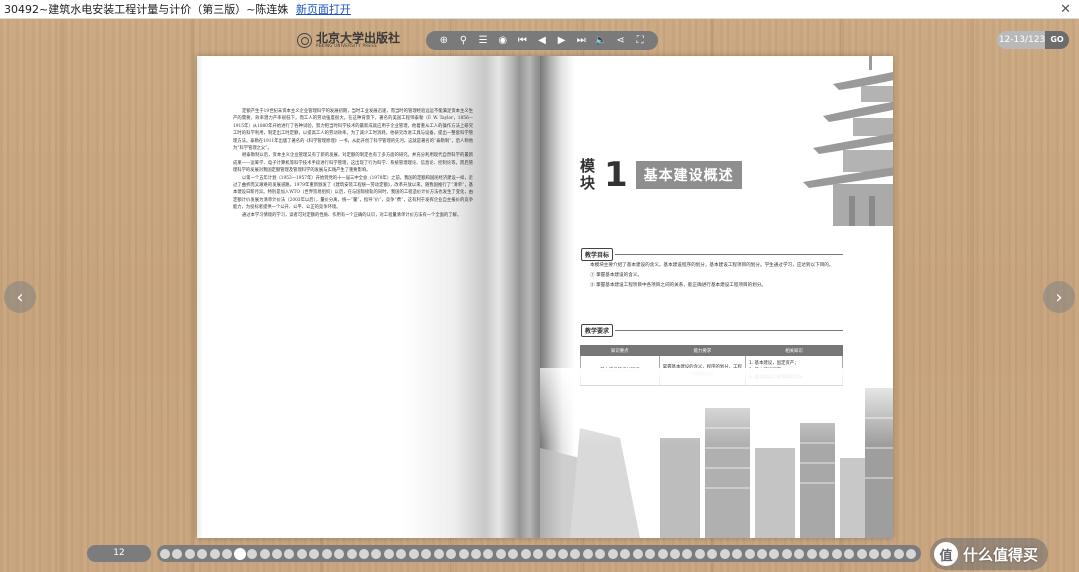  I want to click on pagoda-illustration, so click(848, 141).